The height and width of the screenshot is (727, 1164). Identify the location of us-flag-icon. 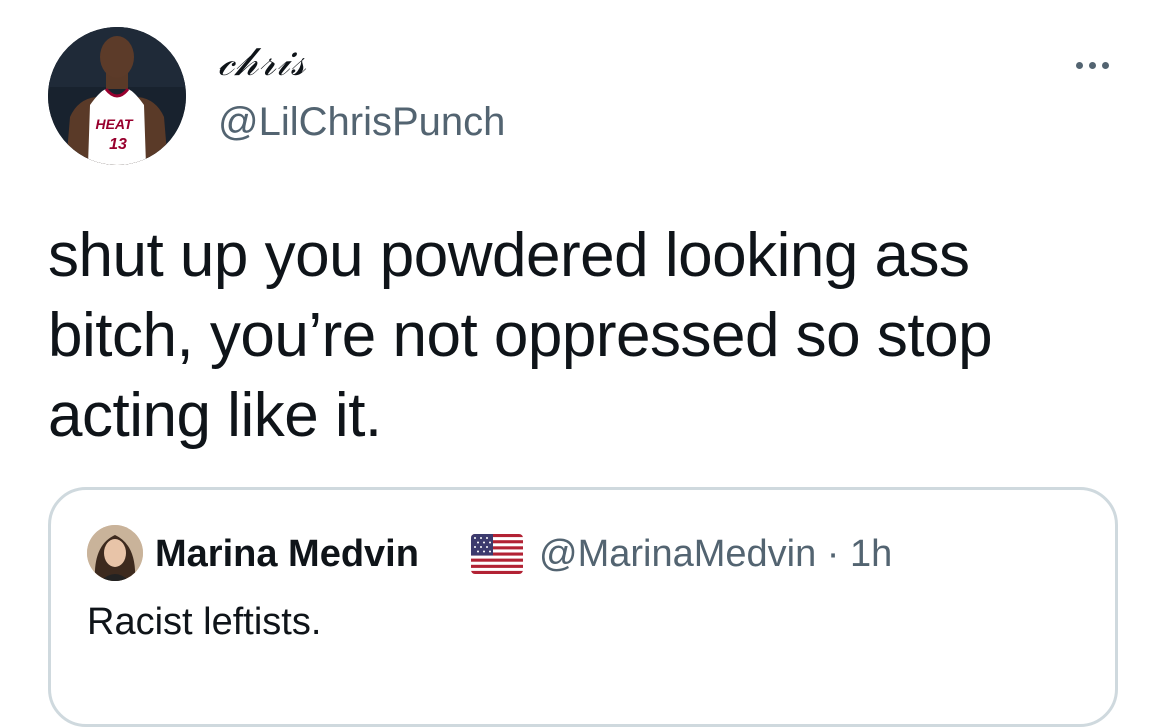
(497, 554).